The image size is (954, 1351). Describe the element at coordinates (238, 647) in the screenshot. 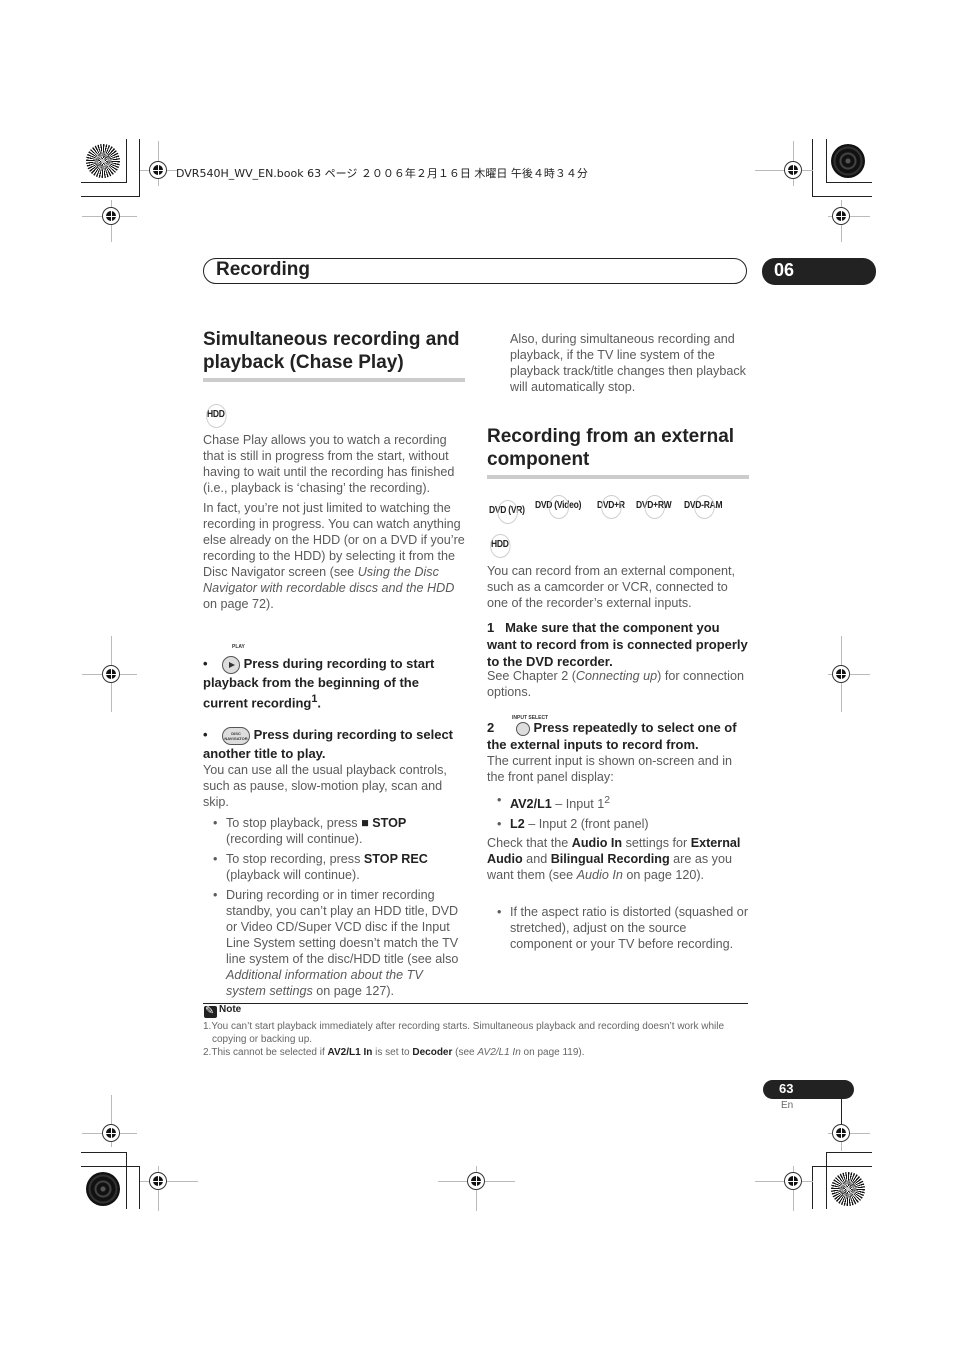

I see `play-button-label: PLAY` at that location.